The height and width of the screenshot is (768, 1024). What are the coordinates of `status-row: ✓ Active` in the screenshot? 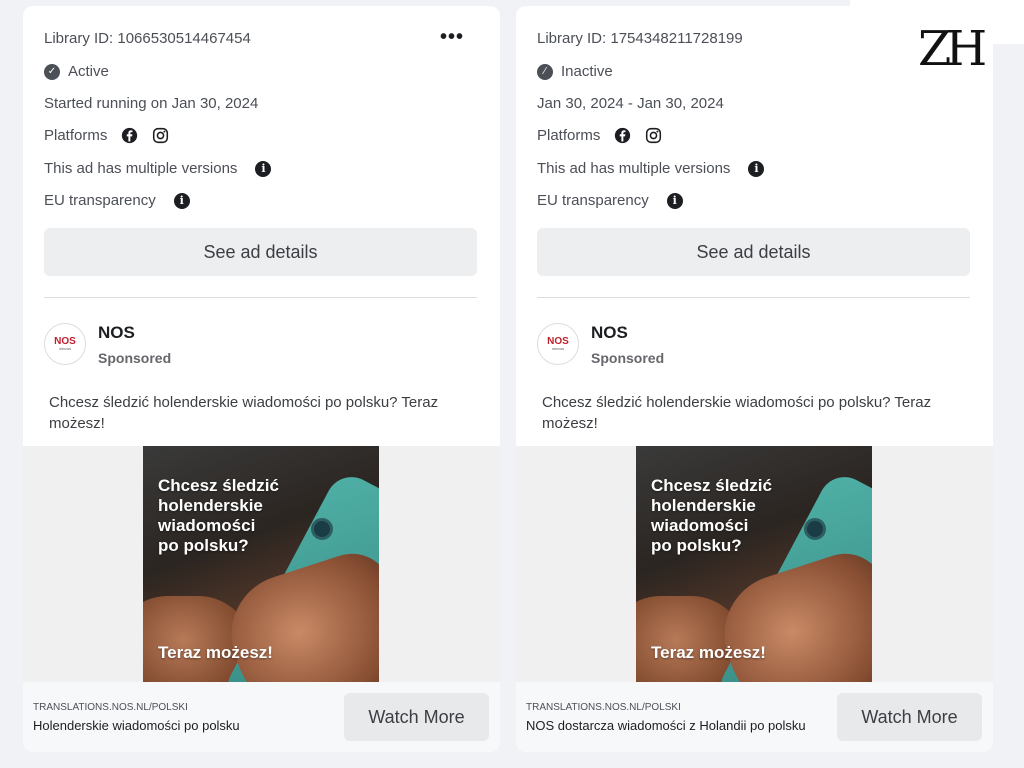 It's located at (76, 71).